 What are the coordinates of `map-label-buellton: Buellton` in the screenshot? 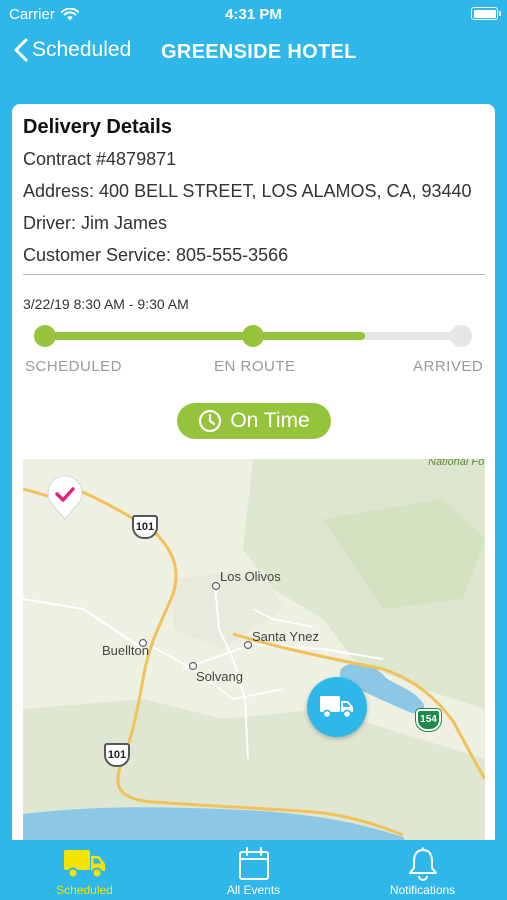 It's located at (125, 650).